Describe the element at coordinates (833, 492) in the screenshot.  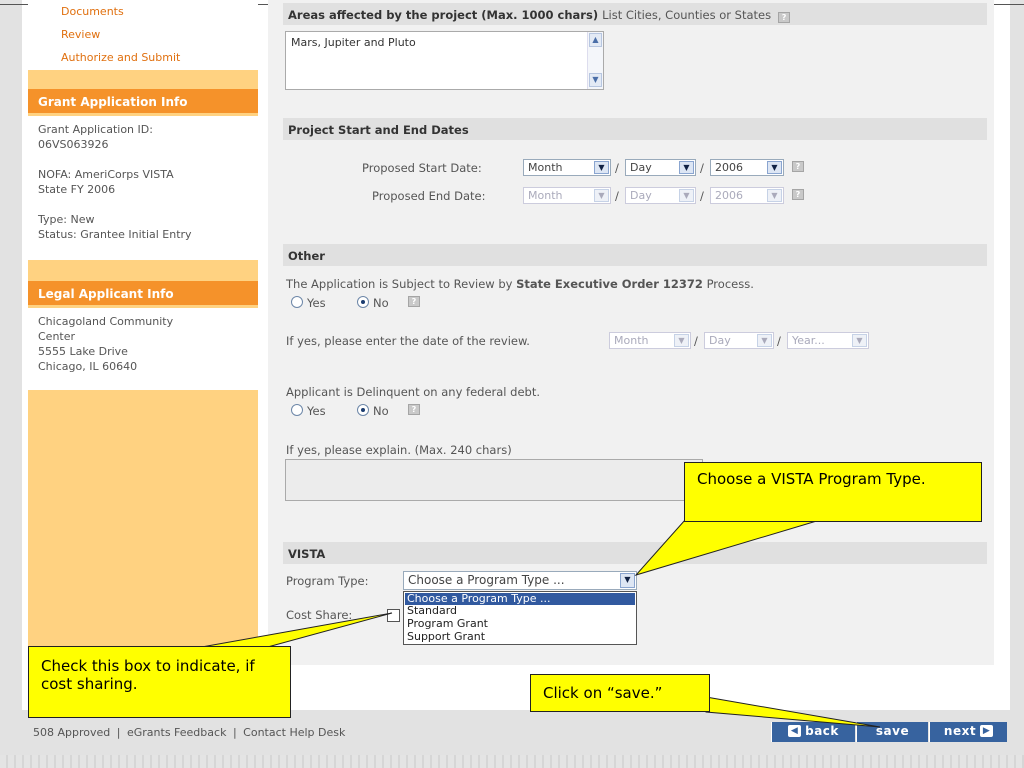
I see `vista-callout: Choose a VISTA Program Type.` at that location.